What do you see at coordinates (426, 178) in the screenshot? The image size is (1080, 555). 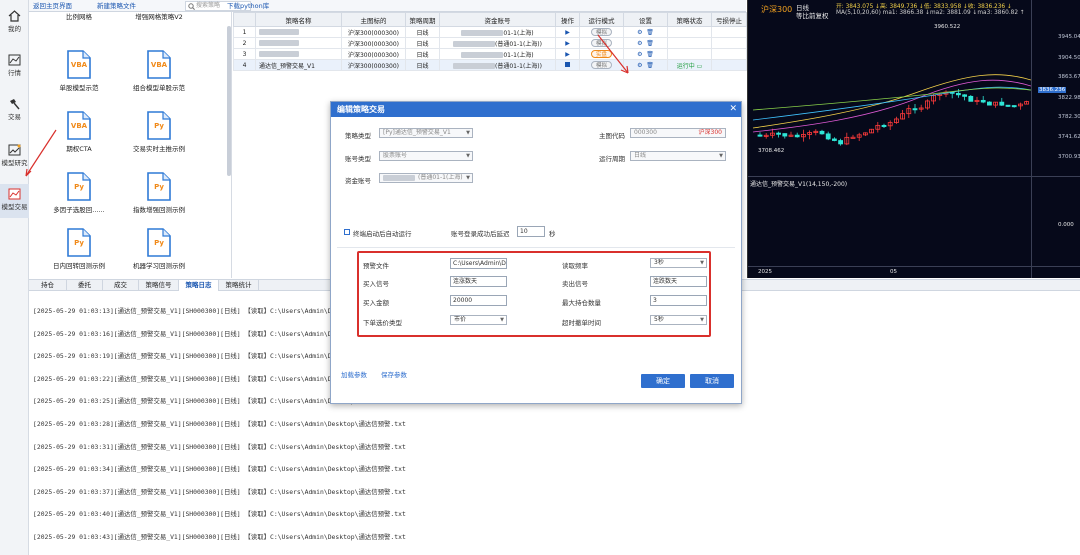 I see `fund-account-select: (普通01-1(上海) ▼` at bounding box center [426, 178].